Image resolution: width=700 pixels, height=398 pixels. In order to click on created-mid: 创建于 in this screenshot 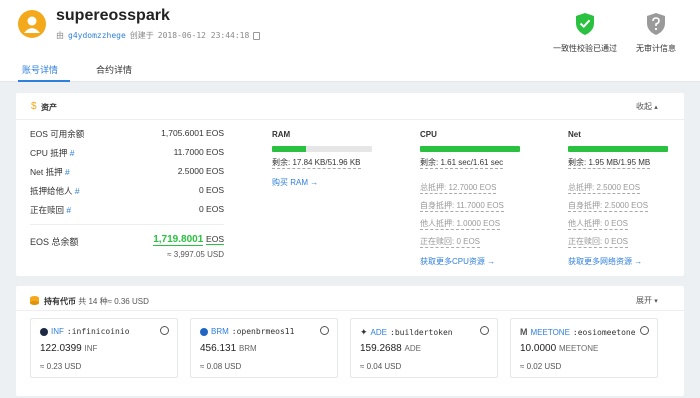, I will do `click(141, 35)`.